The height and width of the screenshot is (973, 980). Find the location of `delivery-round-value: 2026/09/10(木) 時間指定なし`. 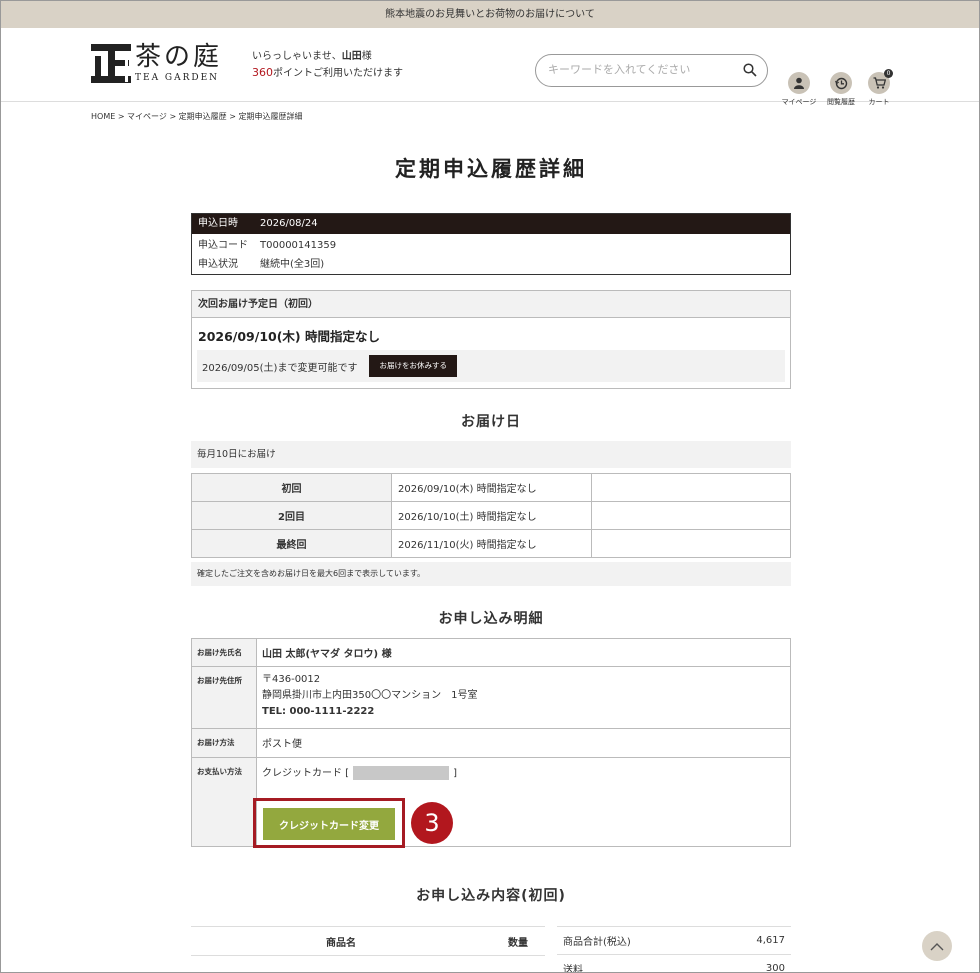

delivery-round-value: 2026/09/10(木) 時間指定なし is located at coordinates (491, 487).